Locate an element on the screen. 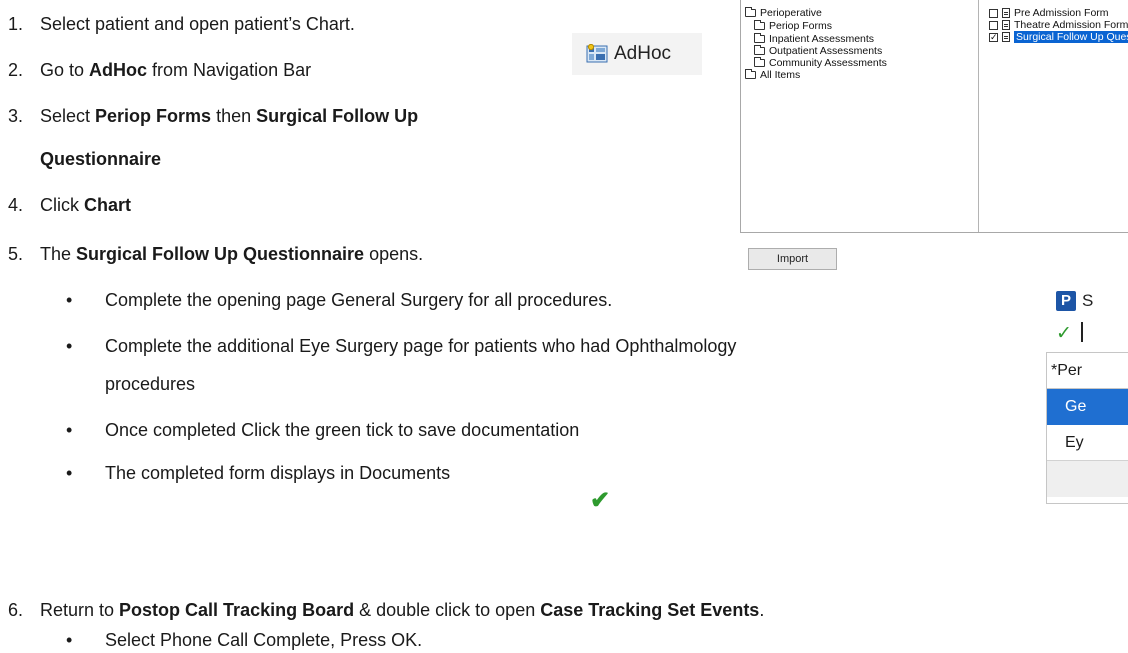 This screenshot has height=653, width=1128. step-text: AdHoc is located at coordinates (118, 70).